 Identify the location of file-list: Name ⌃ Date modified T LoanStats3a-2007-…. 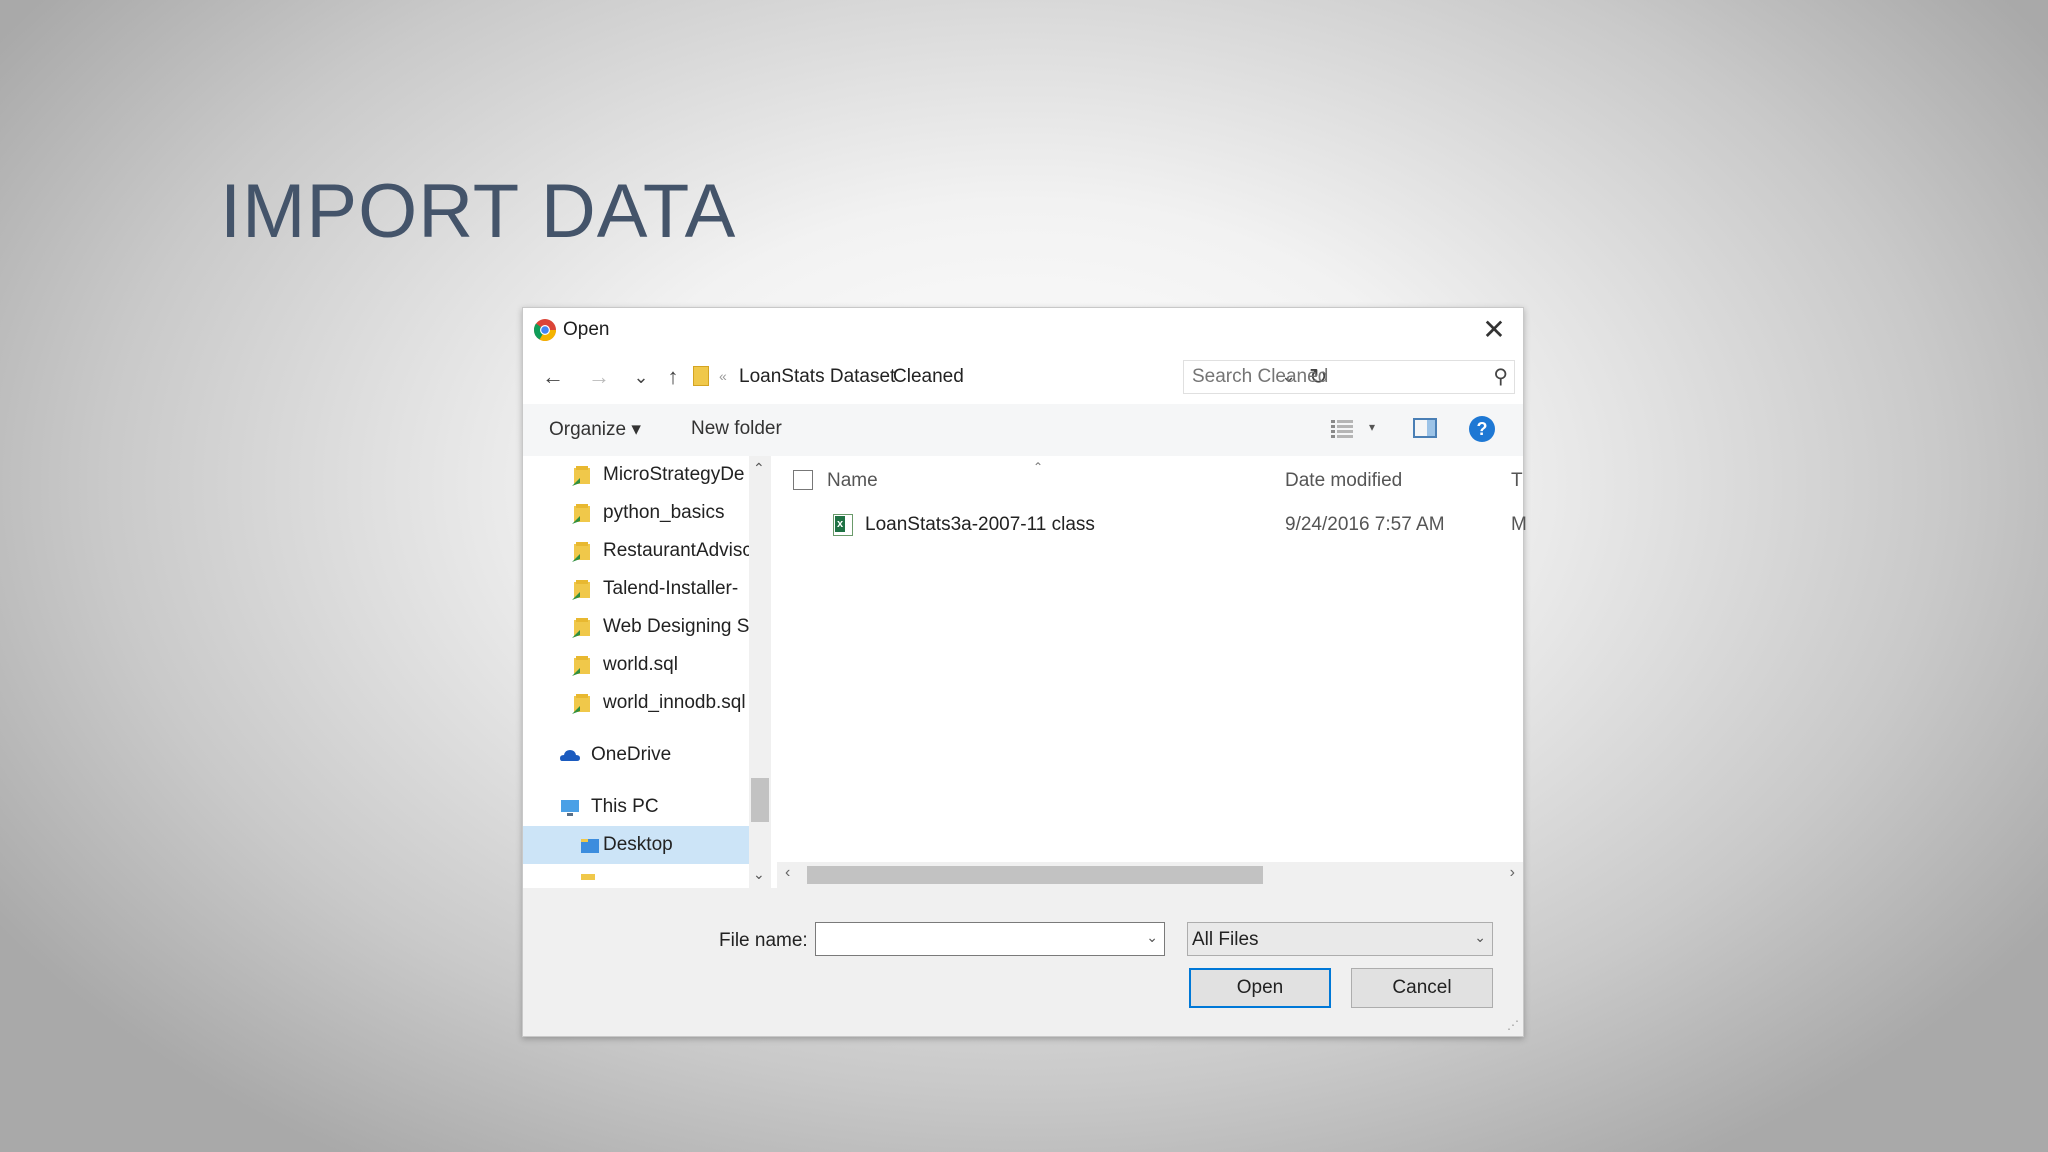
(1152, 672).